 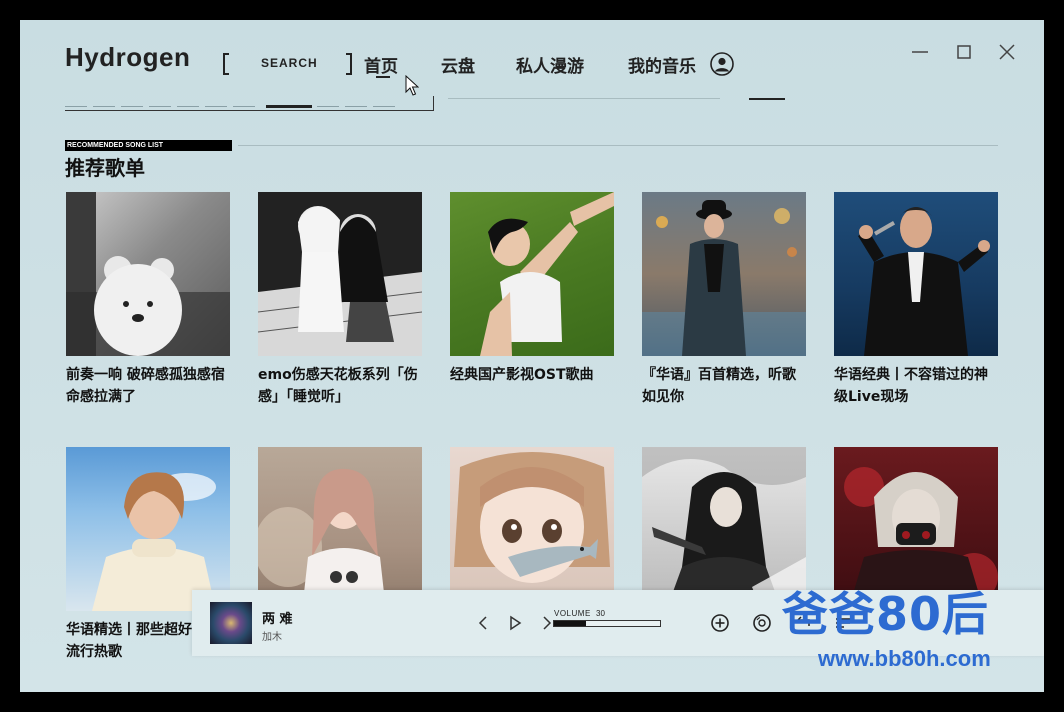 What do you see at coordinates (349, 64) in the screenshot?
I see `search-bracket-right` at bounding box center [349, 64].